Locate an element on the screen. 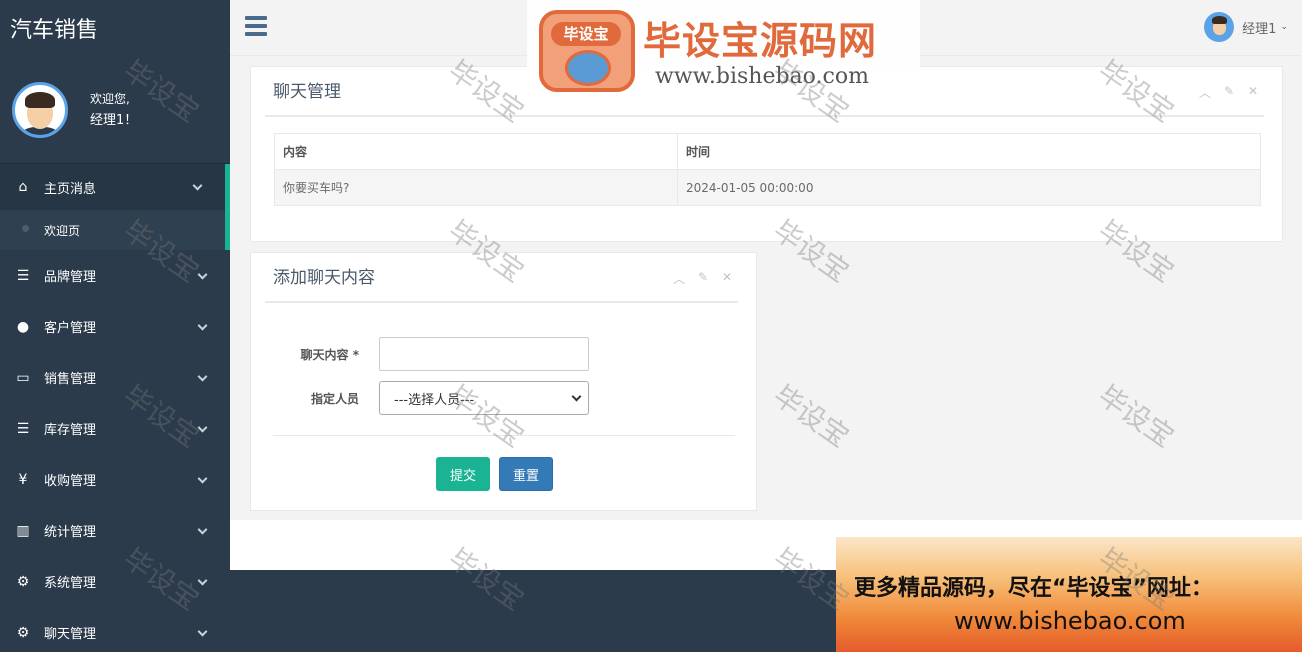  person-select-value: ---选择人员--- is located at coordinates (434, 400).